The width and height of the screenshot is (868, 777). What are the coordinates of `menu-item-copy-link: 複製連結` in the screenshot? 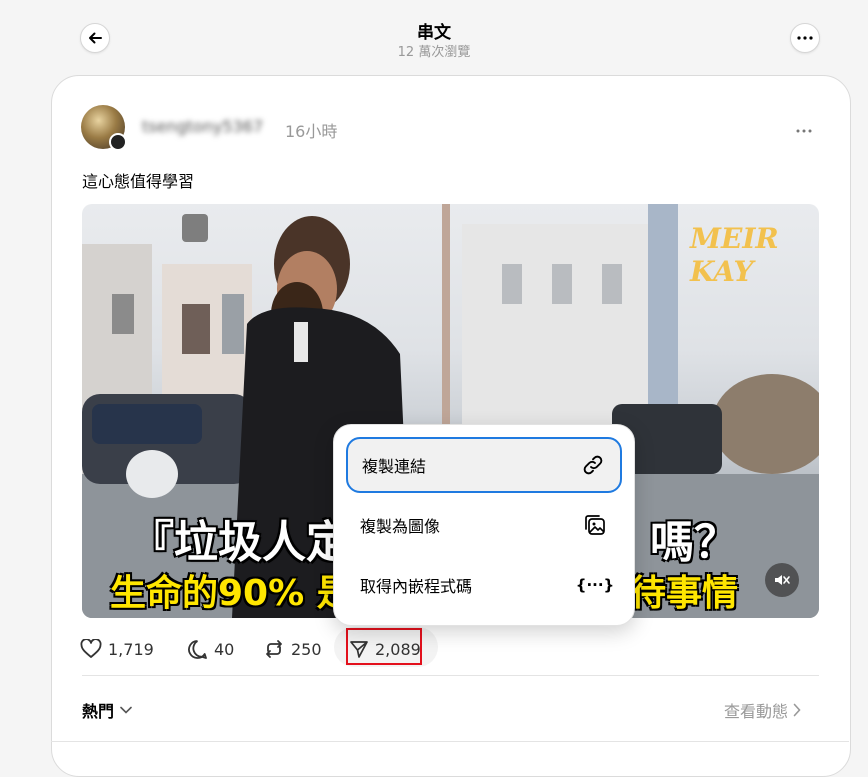 It's located at (484, 465).